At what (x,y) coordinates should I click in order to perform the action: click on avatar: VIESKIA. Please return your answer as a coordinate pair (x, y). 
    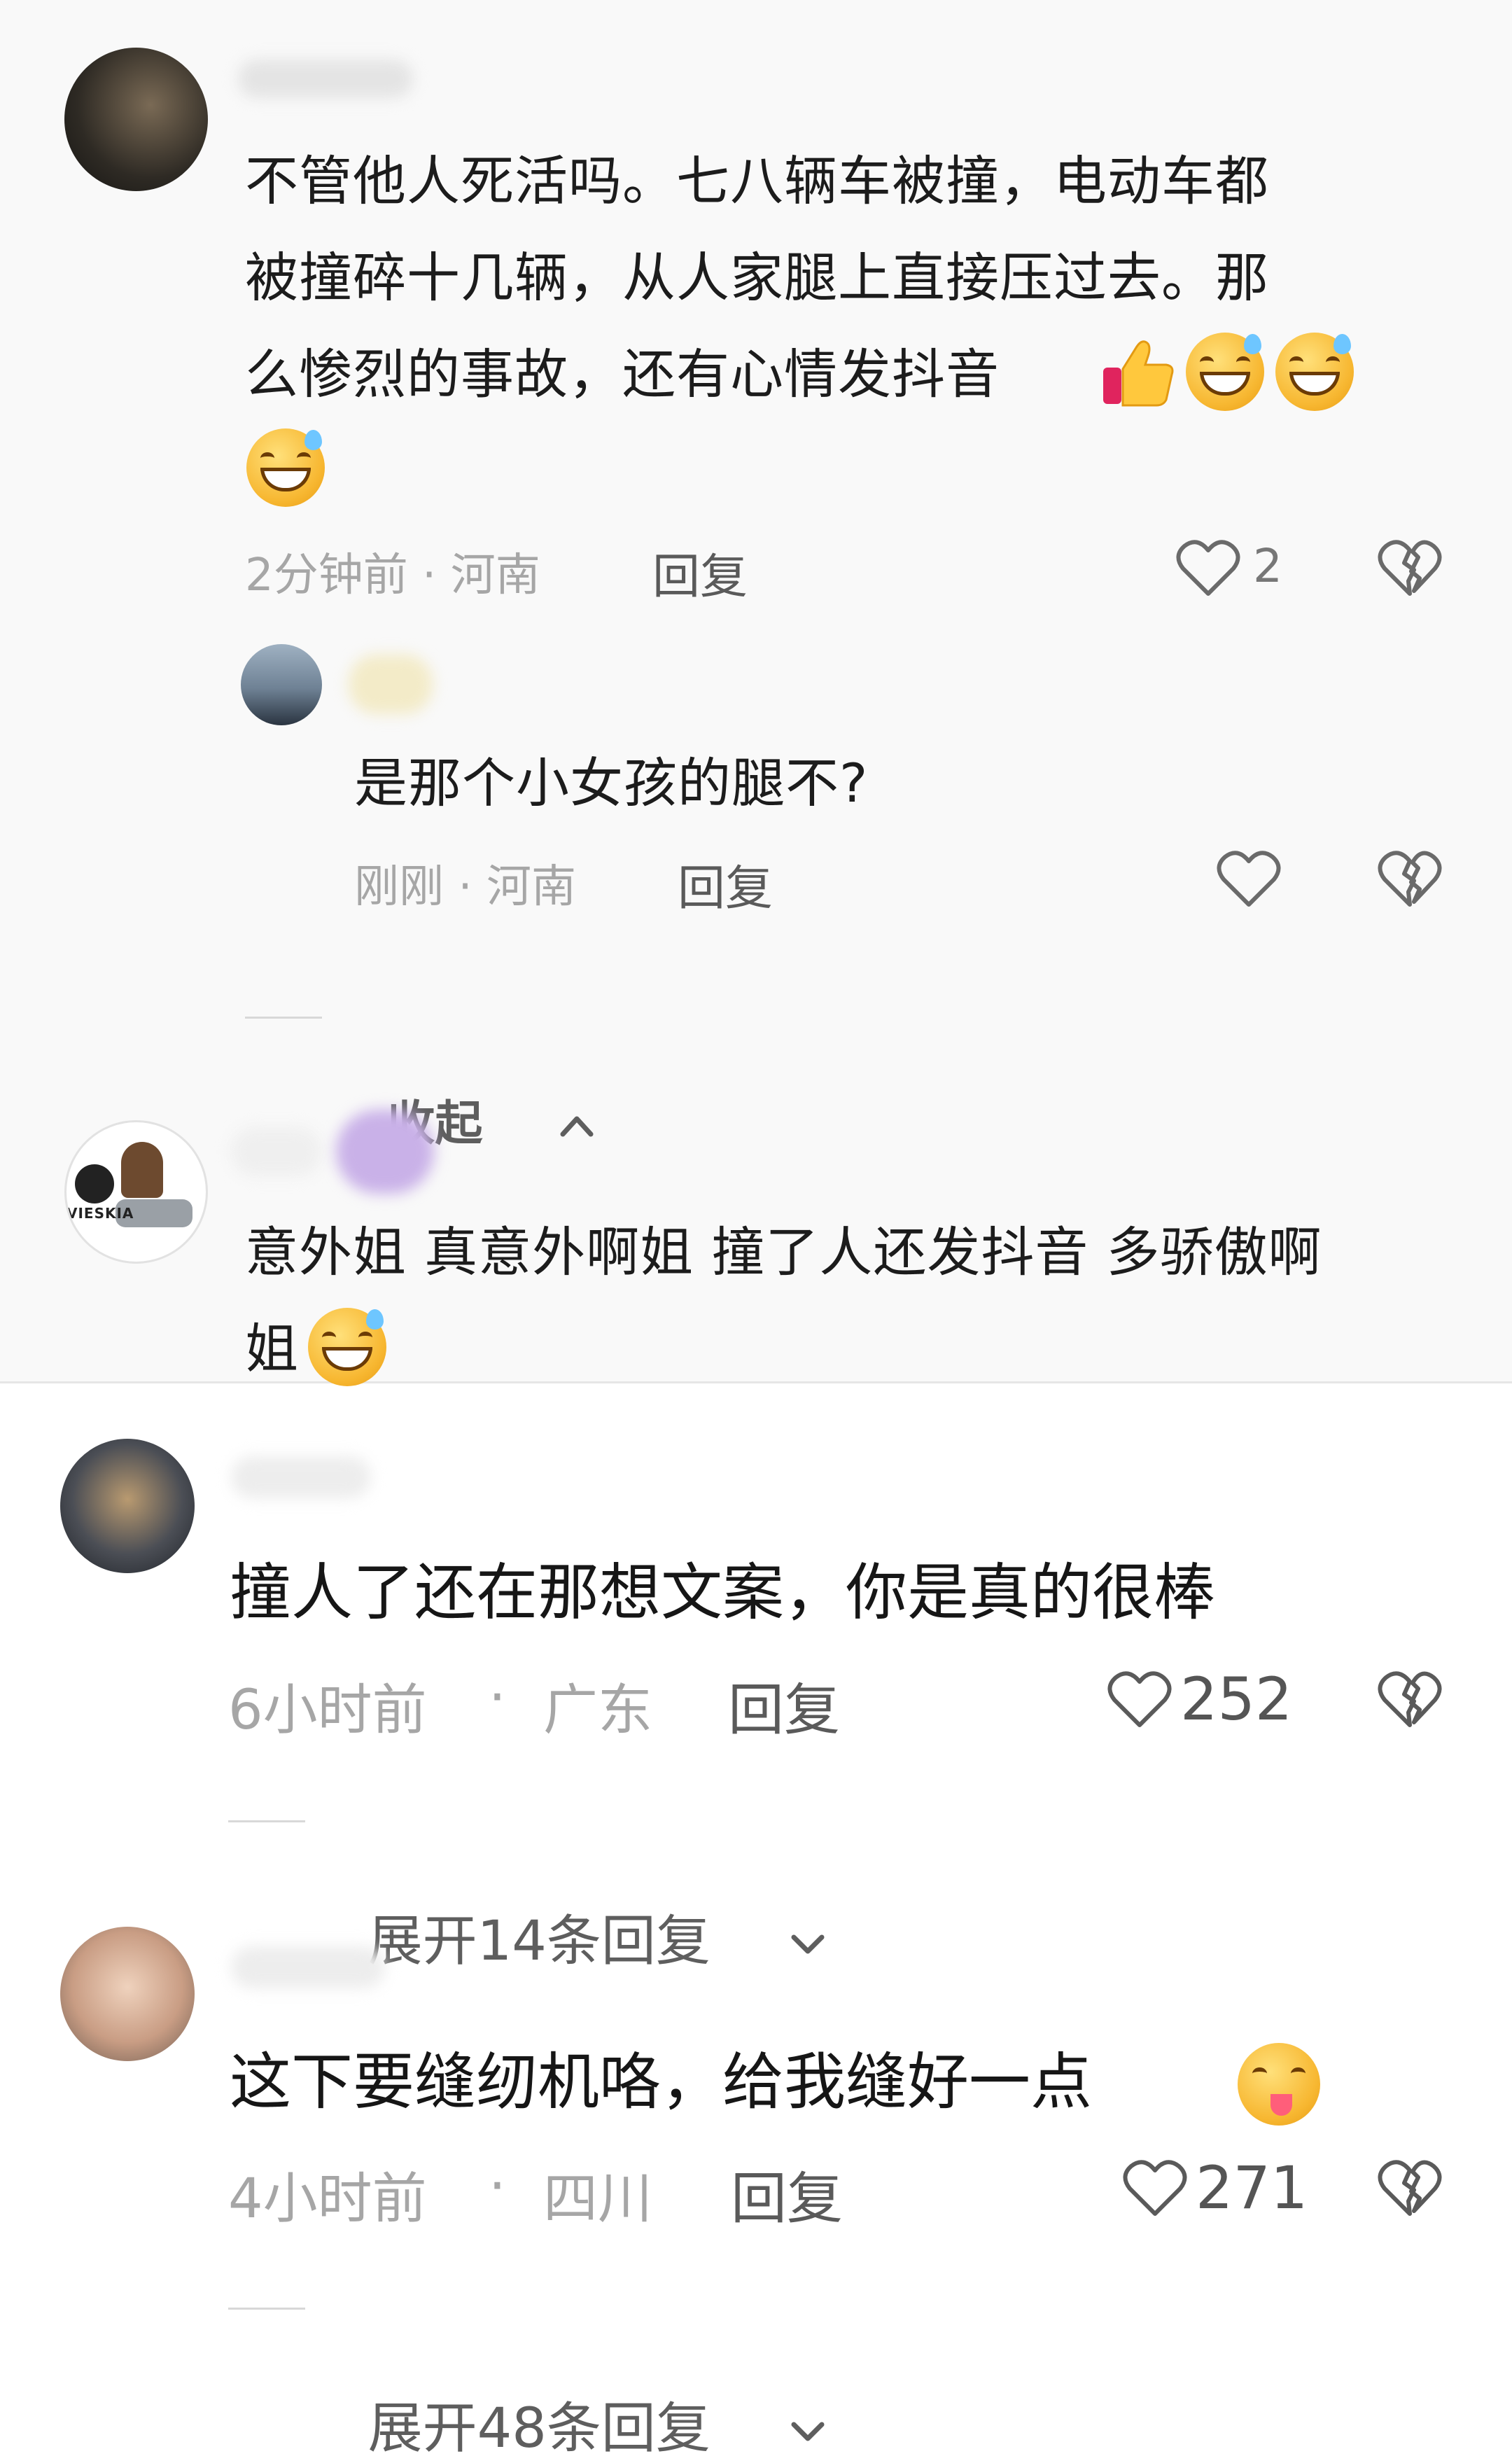
    Looking at the image, I should click on (136, 1192).